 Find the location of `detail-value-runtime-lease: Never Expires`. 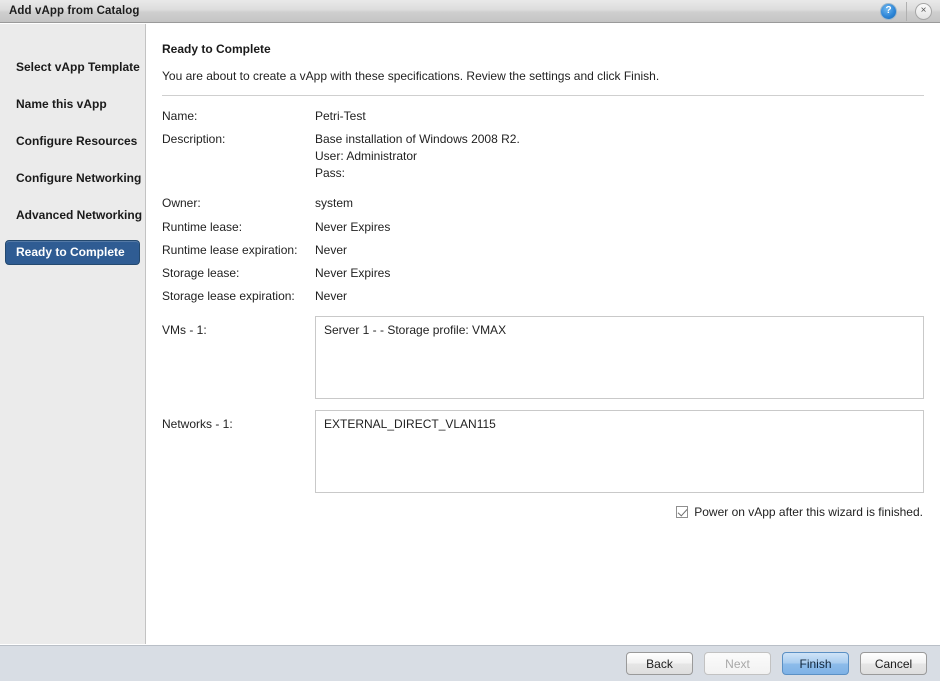

detail-value-runtime-lease: Never Expires is located at coordinates (353, 227).